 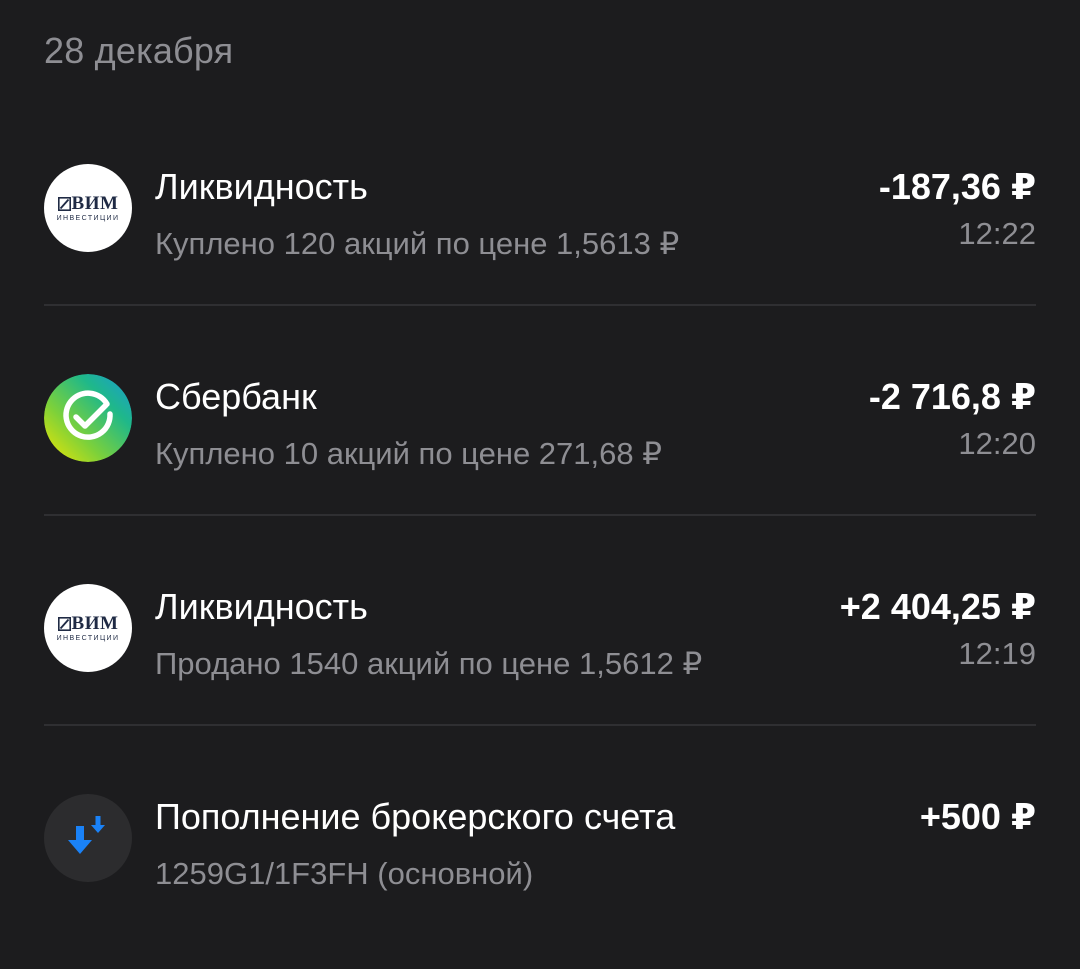 I want to click on operation-title: Пополнение брокерского счета, so click(x=415, y=816).